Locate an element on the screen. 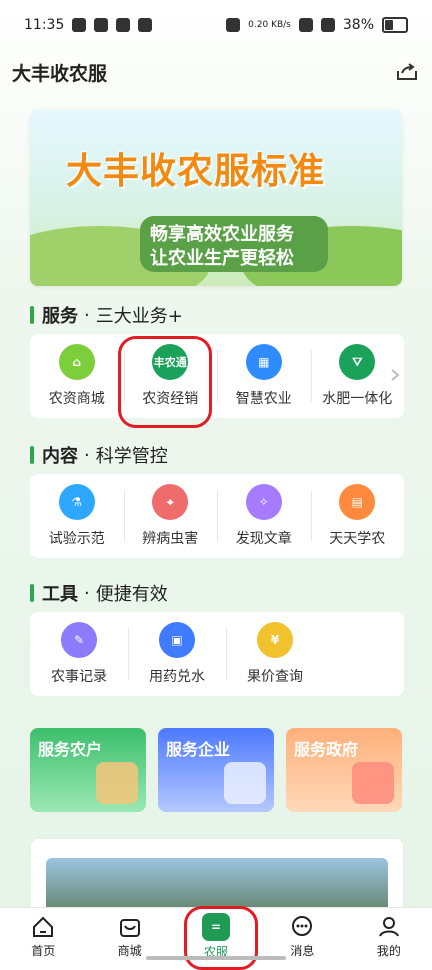 This screenshot has width=432, height=970. item-label: 果价查询 is located at coordinates (275, 677).